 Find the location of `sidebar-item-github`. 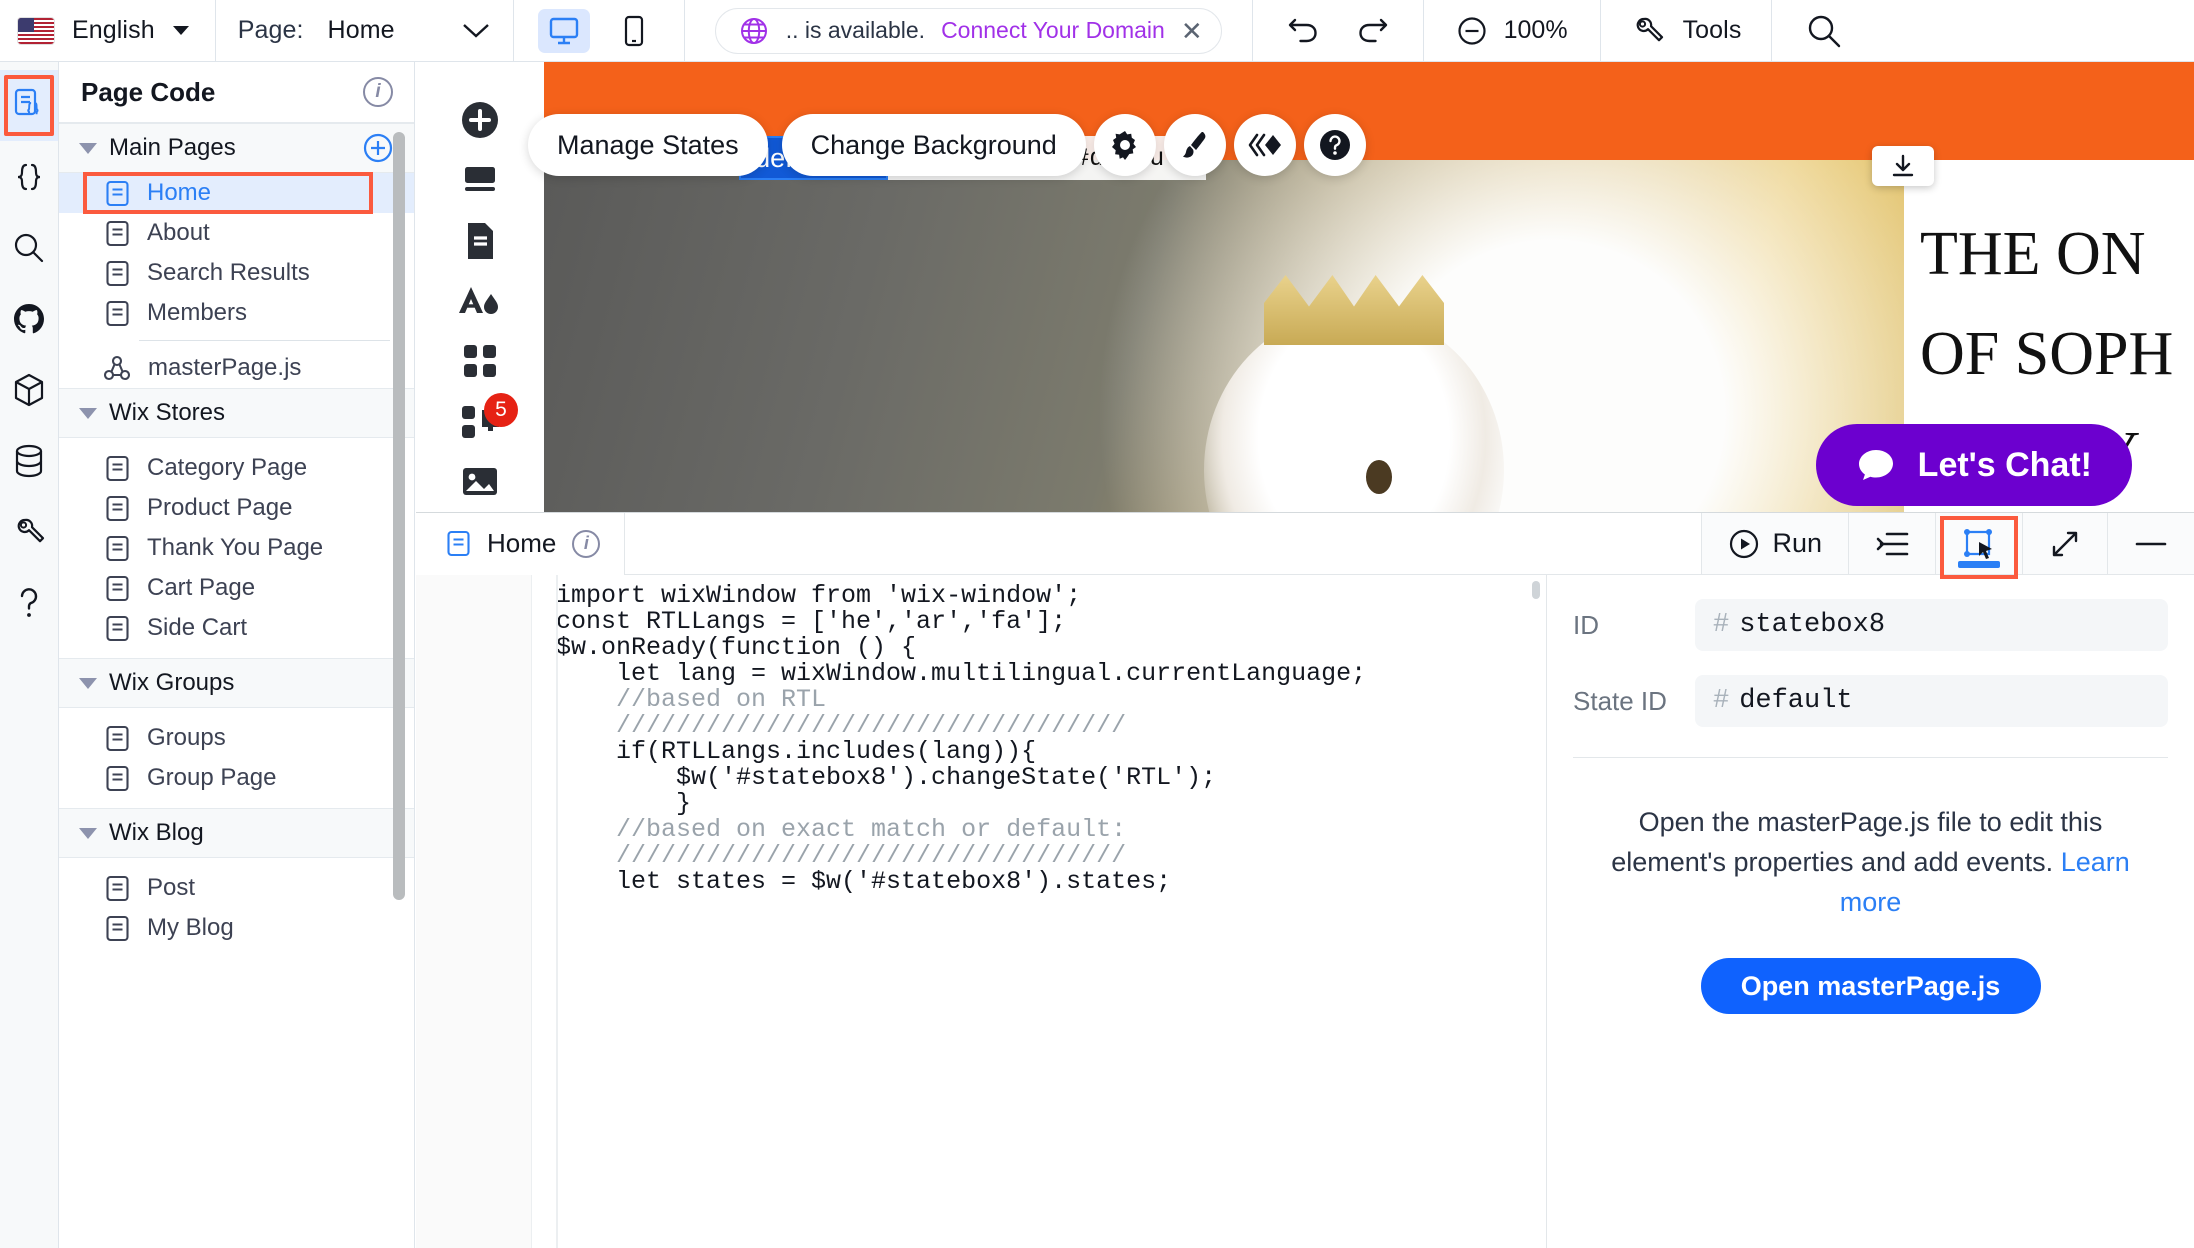

sidebar-item-github is located at coordinates (29, 318).